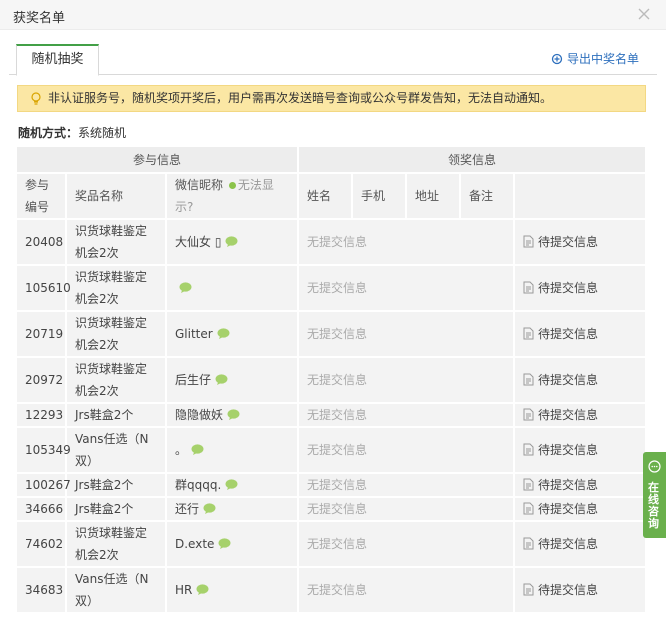 The width and height of the screenshot is (666, 623). I want to click on cell-nickname: 后生仔, so click(233, 381).